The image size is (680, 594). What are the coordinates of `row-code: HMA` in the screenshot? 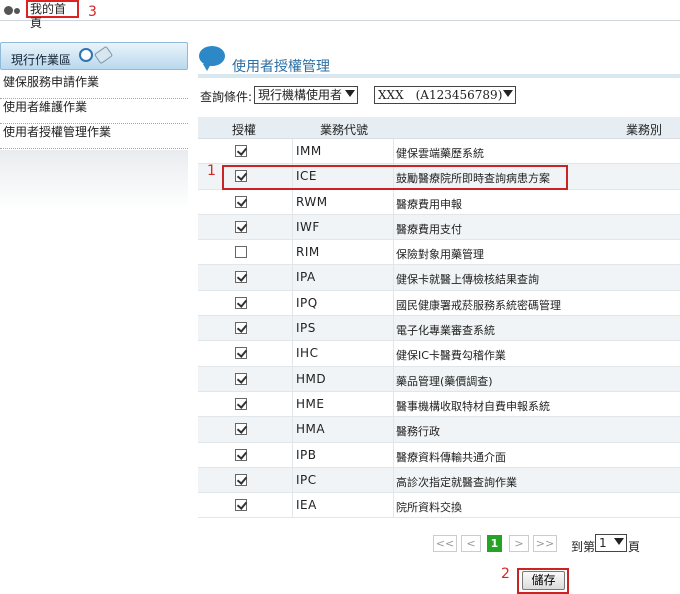 It's located at (311, 429).